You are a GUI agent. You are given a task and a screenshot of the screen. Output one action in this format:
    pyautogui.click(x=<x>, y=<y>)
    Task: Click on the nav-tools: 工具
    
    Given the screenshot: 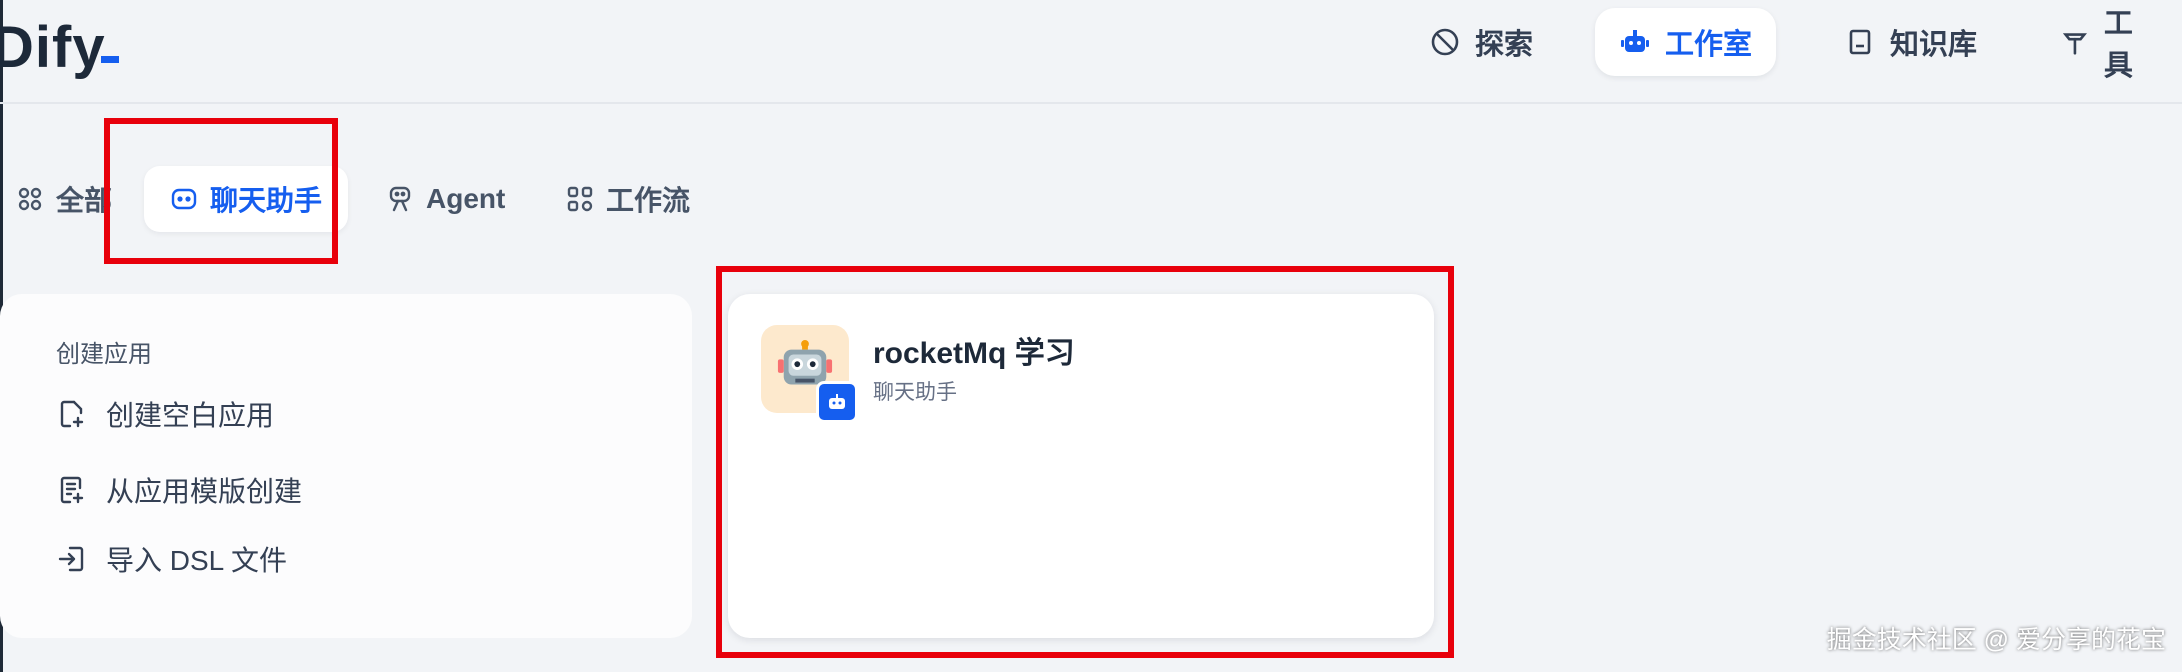 What is the action you would take?
    pyautogui.click(x=2109, y=45)
    